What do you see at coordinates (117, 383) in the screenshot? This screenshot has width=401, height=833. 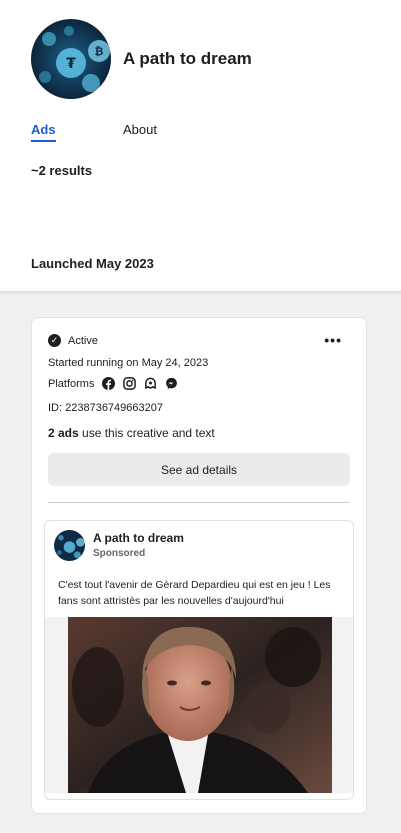 I see `platforms-row: Platforms` at bounding box center [117, 383].